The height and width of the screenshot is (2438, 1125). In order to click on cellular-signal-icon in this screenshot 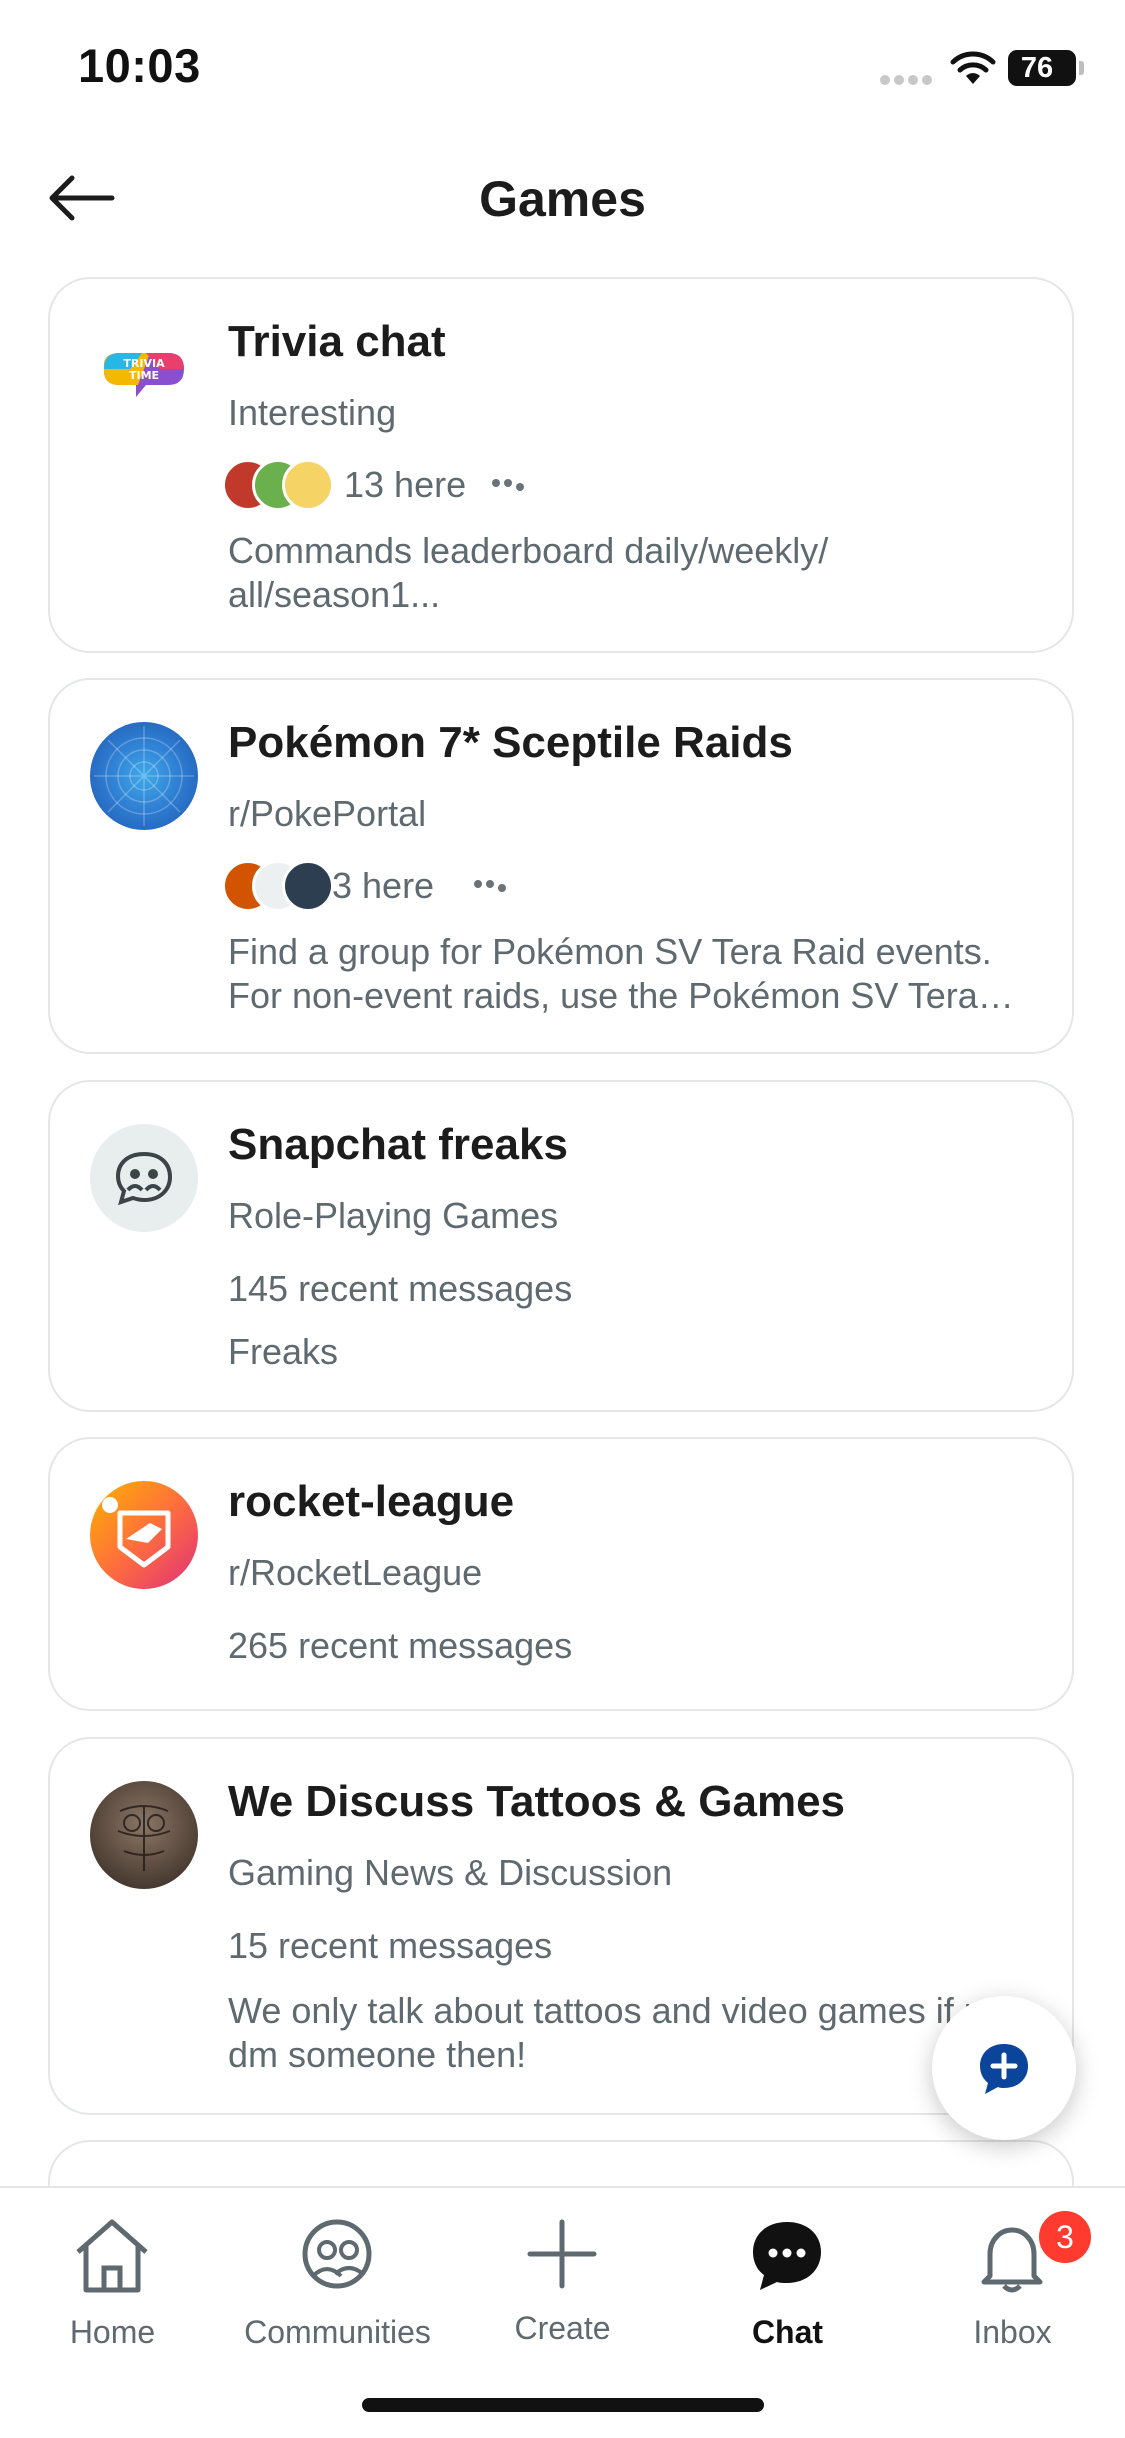, I will do `click(908, 79)`.